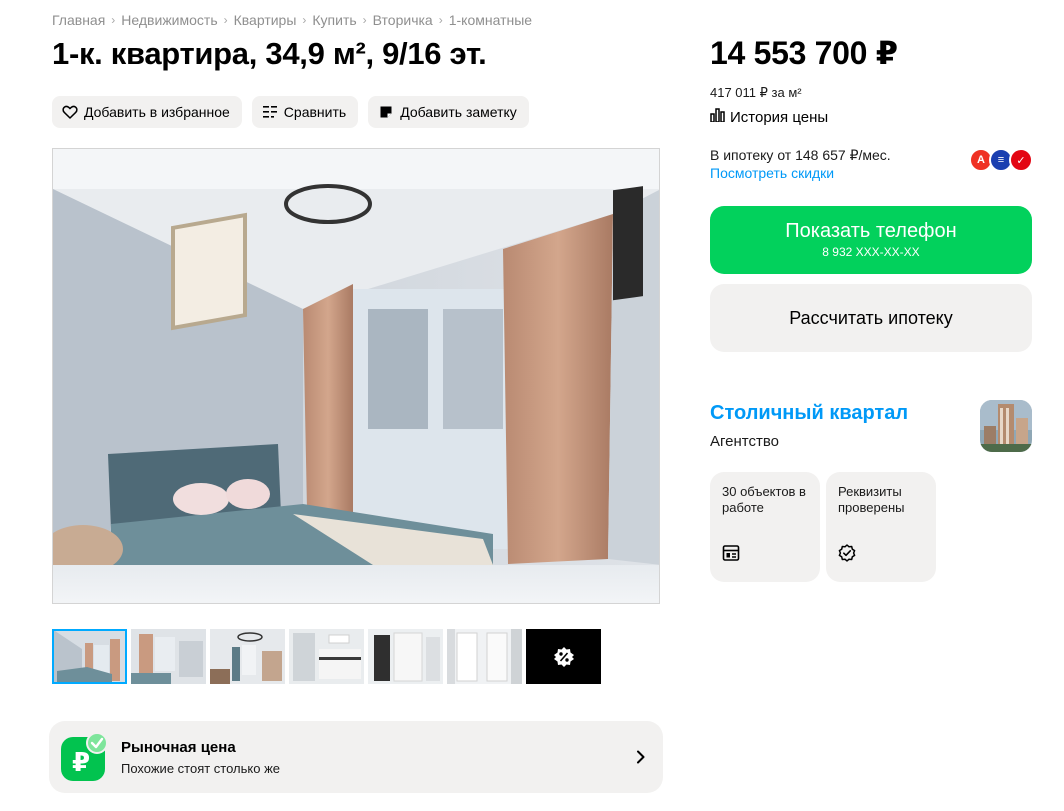 This screenshot has height=811, width=1064. I want to click on note-icon, so click(386, 112).